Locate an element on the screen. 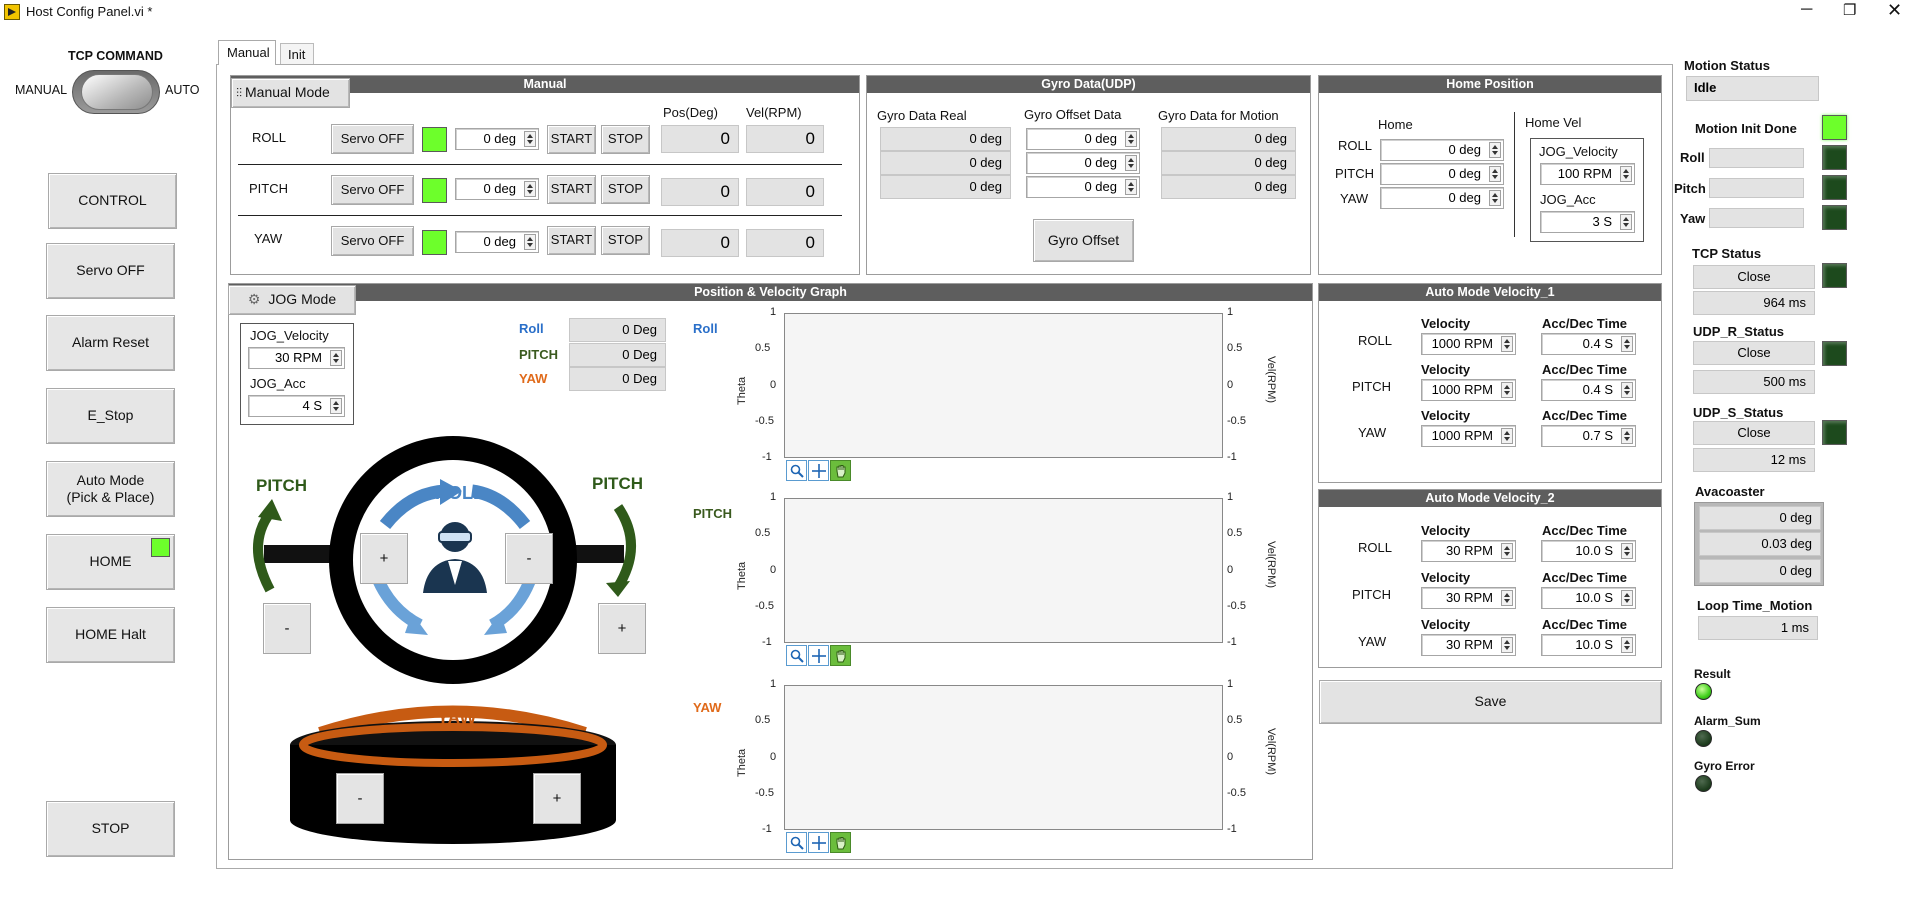  avacoaster-0: 0 deg is located at coordinates (1760, 518).